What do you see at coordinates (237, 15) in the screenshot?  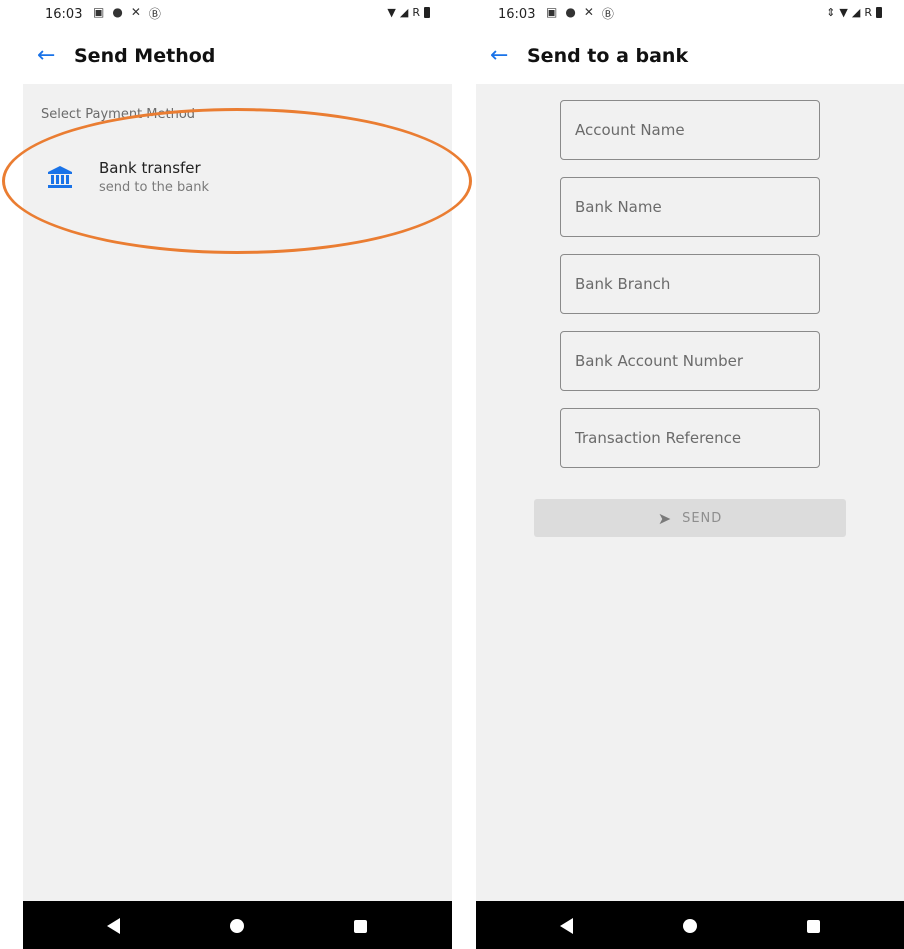 I see `status-bar: 16:03 ▣ ● ✕ Ⓑ ▼ ◢ R` at bounding box center [237, 15].